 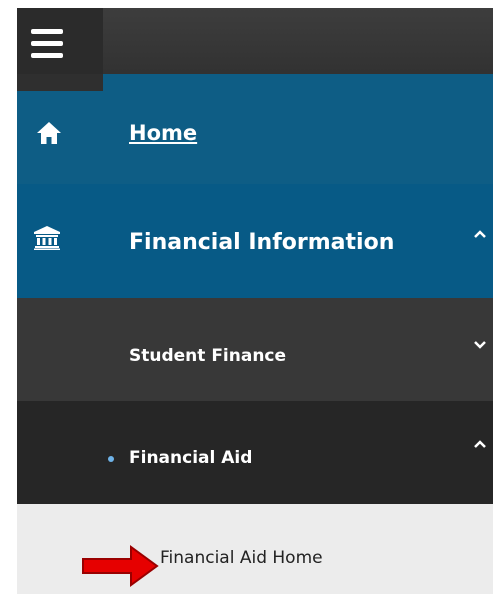 I want to click on nav-label-financial-information: Financial Information, so click(x=262, y=242).